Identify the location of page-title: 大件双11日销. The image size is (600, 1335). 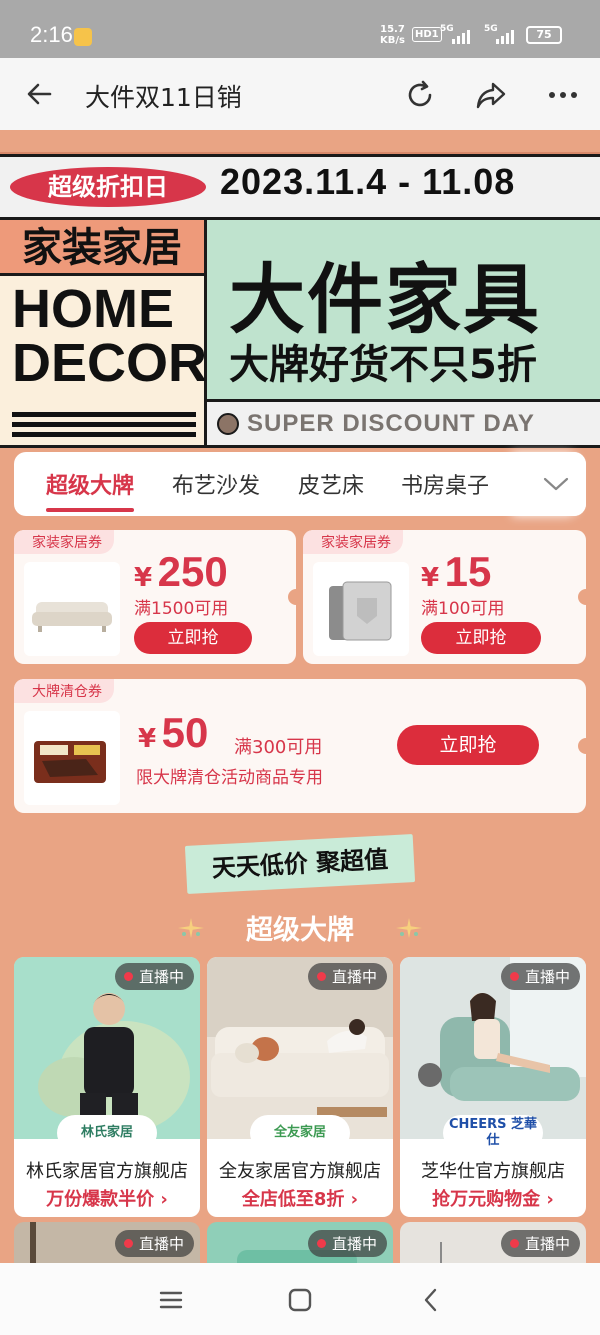
(163, 97).